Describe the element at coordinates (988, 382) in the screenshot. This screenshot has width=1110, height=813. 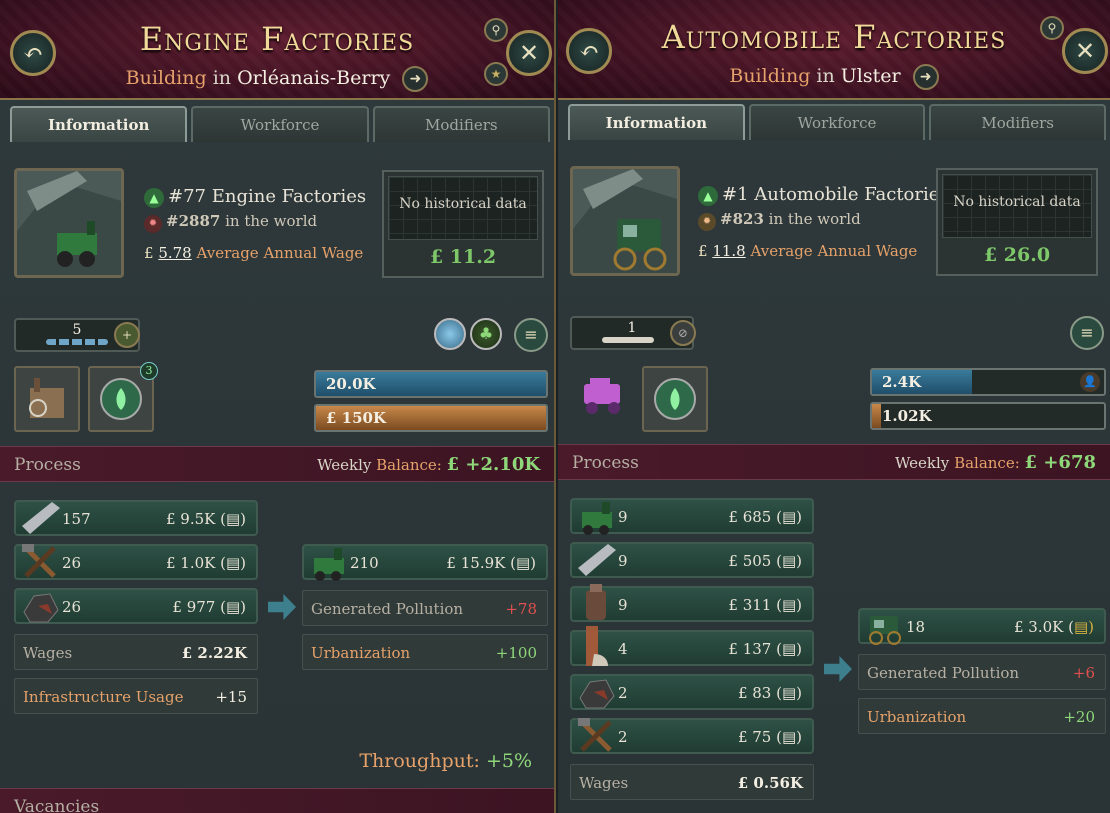
I see `employment-bar: 2.4K 👤` at that location.